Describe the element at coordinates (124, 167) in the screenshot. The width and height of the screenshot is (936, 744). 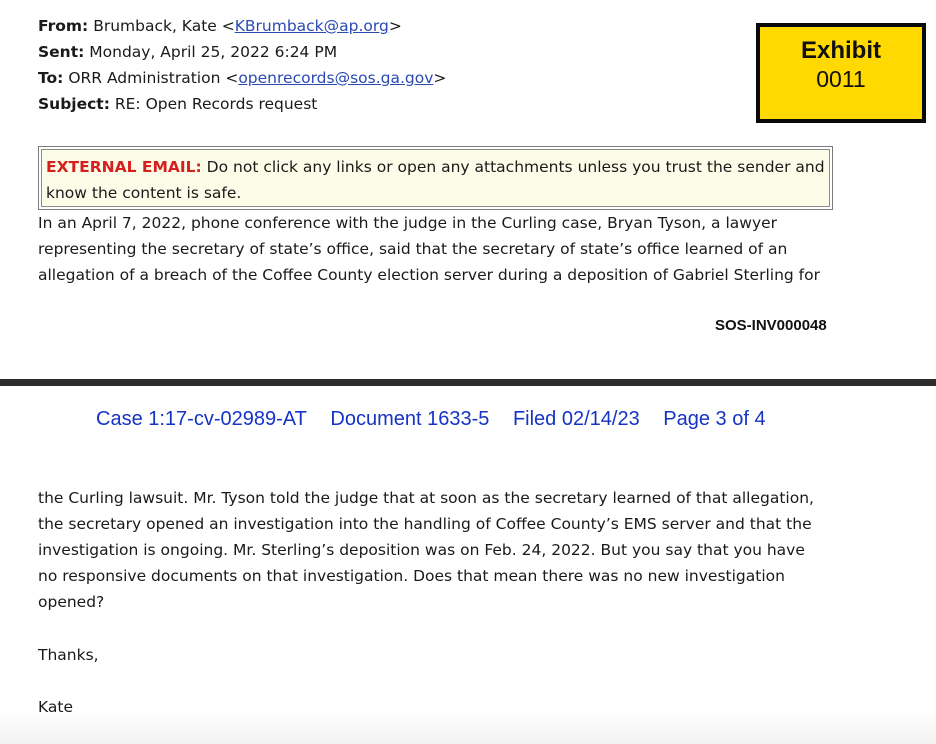
I see `warning-label: EXTERNAL EMAIL:` at that location.